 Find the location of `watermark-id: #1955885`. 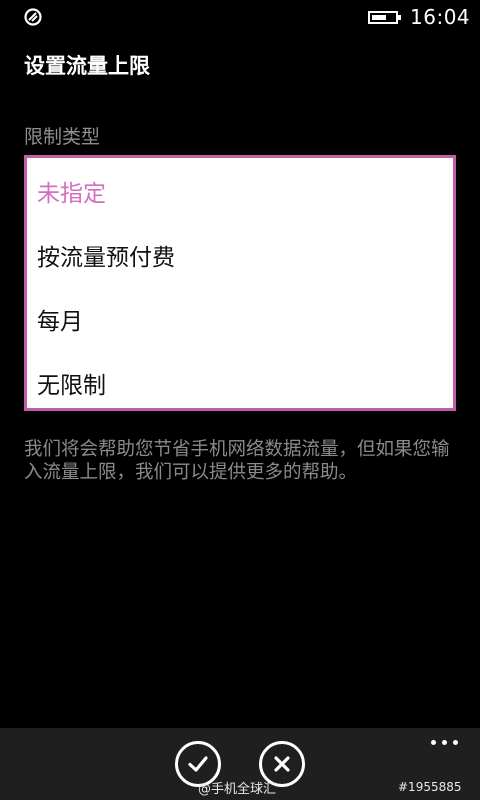

watermark-id: #1955885 is located at coordinates (430, 787).